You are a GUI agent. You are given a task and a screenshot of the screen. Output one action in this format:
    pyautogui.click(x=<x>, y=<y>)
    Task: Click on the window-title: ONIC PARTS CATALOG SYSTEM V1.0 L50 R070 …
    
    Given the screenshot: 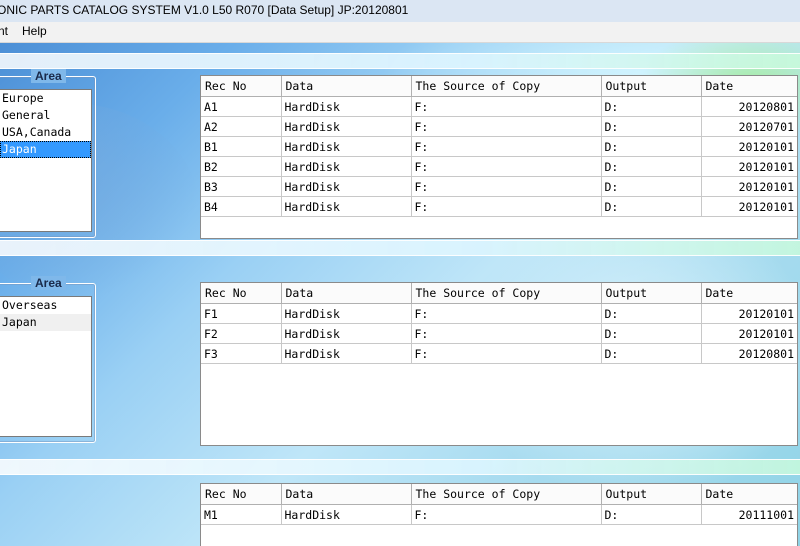 What is the action you would take?
    pyautogui.click(x=204, y=10)
    